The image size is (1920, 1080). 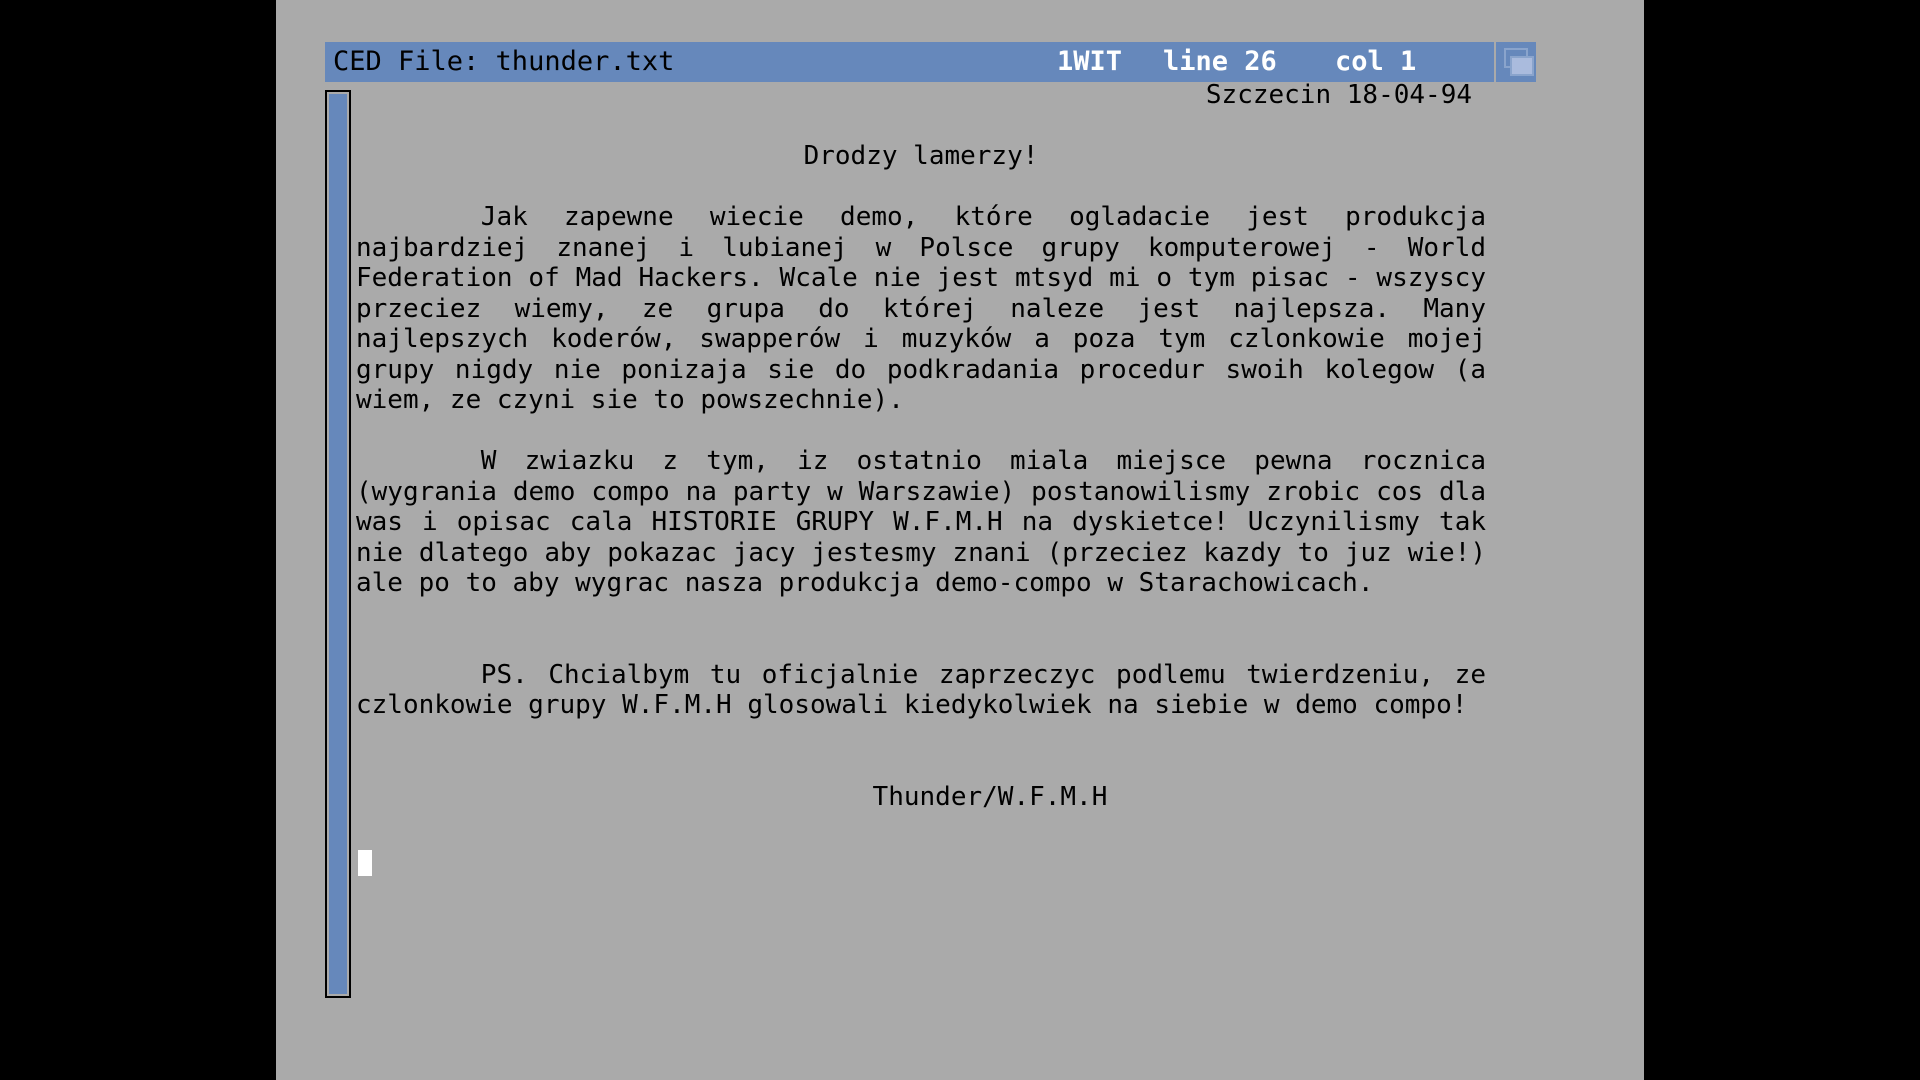 What do you see at coordinates (920, 62) in the screenshot?
I see `title-bar: CED File: thunder.txt 1WIT line 26 col 1` at bounding box center [920, 62].